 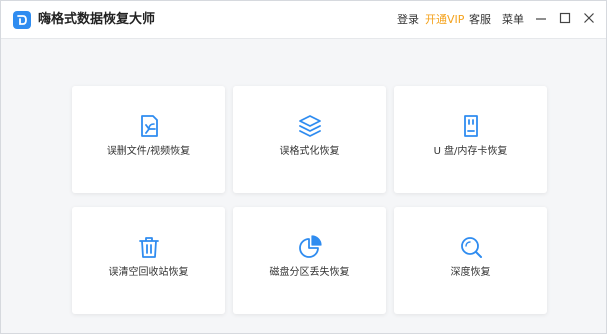 What do you see at coordinates (309, 272) in the screenshot?
I see `card-label: 磁盘分区丢失恢复` at bounding box center [309, 272].